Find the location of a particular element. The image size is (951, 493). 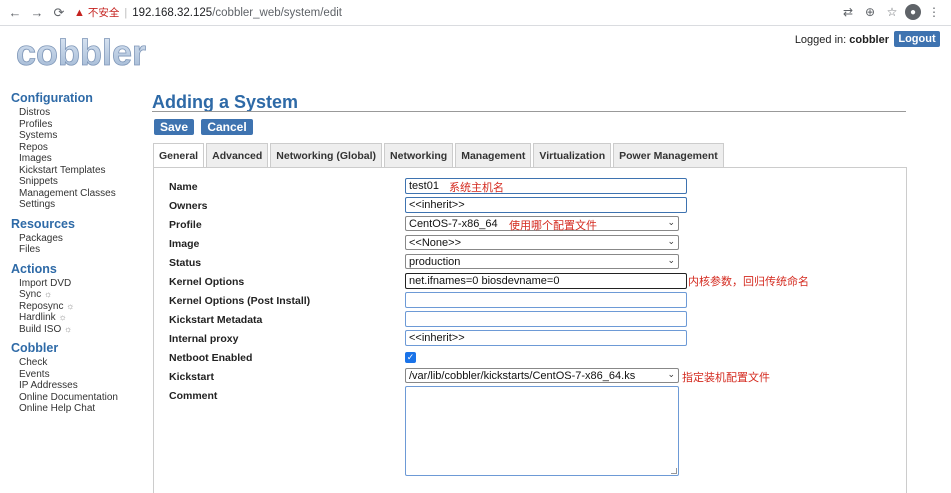

star-icon: ☆ is located at coordinates (892, 12).